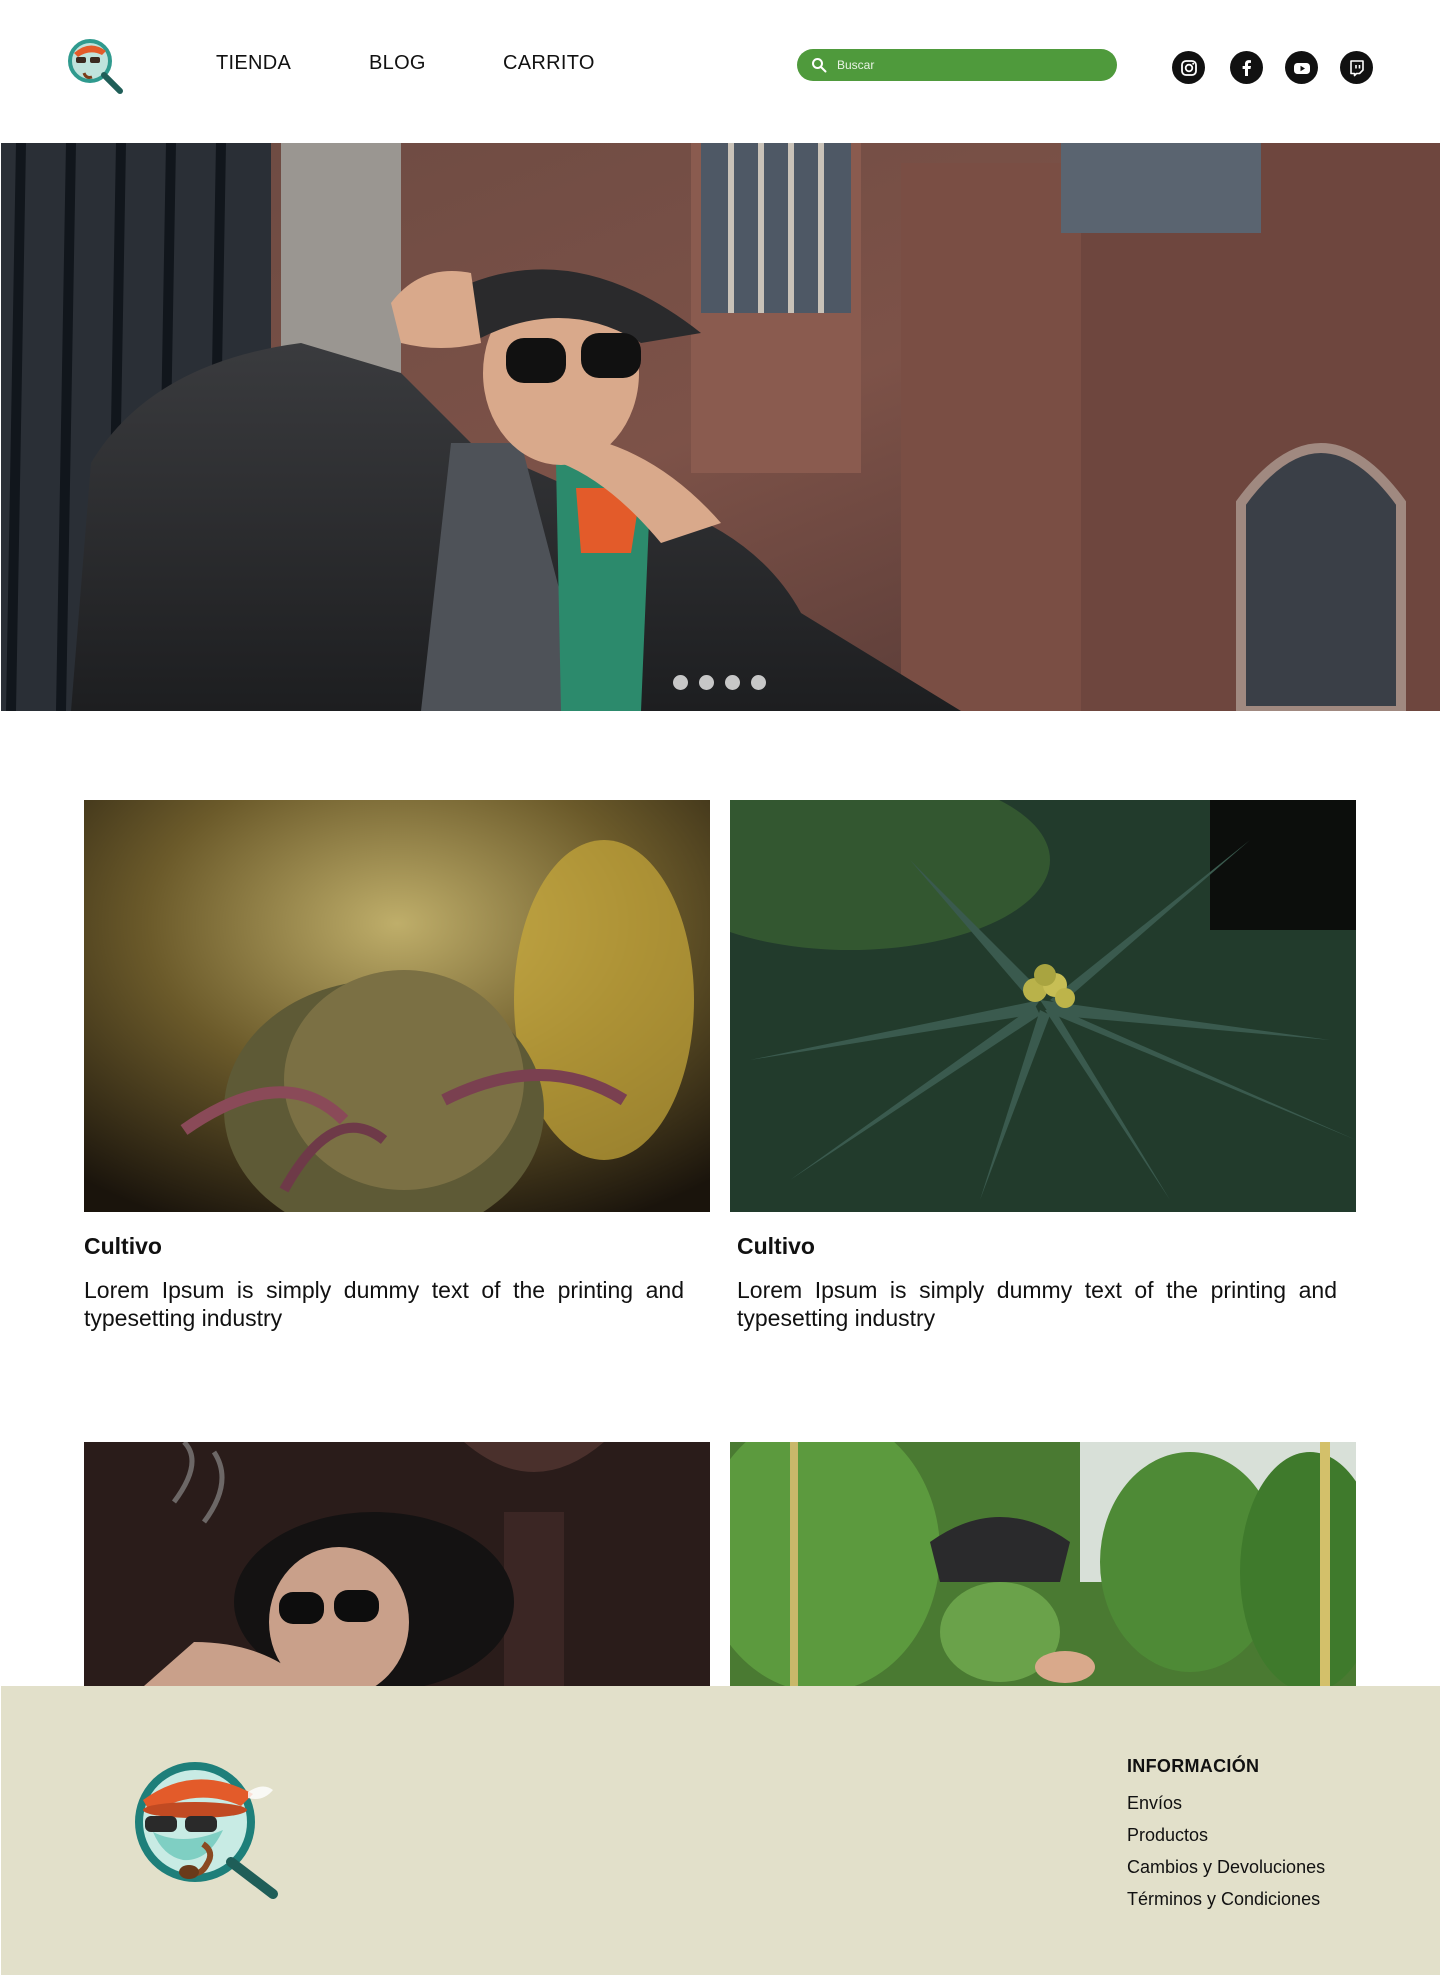 The height and width of the screenshot is (1975, 1440). I want to click on footer-link-productos: Productos, so click(1226, 1835).